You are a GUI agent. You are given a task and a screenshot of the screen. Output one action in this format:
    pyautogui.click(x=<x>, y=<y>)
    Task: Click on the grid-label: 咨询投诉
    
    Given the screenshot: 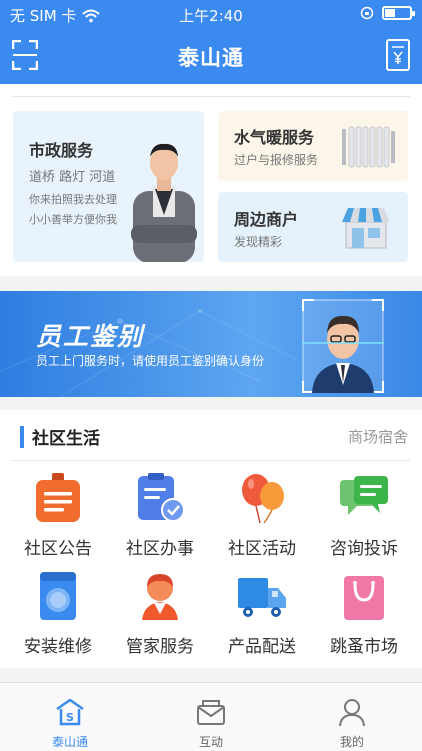 What is the action you would take?
    pyautogui.click(x=364, y=549)
    